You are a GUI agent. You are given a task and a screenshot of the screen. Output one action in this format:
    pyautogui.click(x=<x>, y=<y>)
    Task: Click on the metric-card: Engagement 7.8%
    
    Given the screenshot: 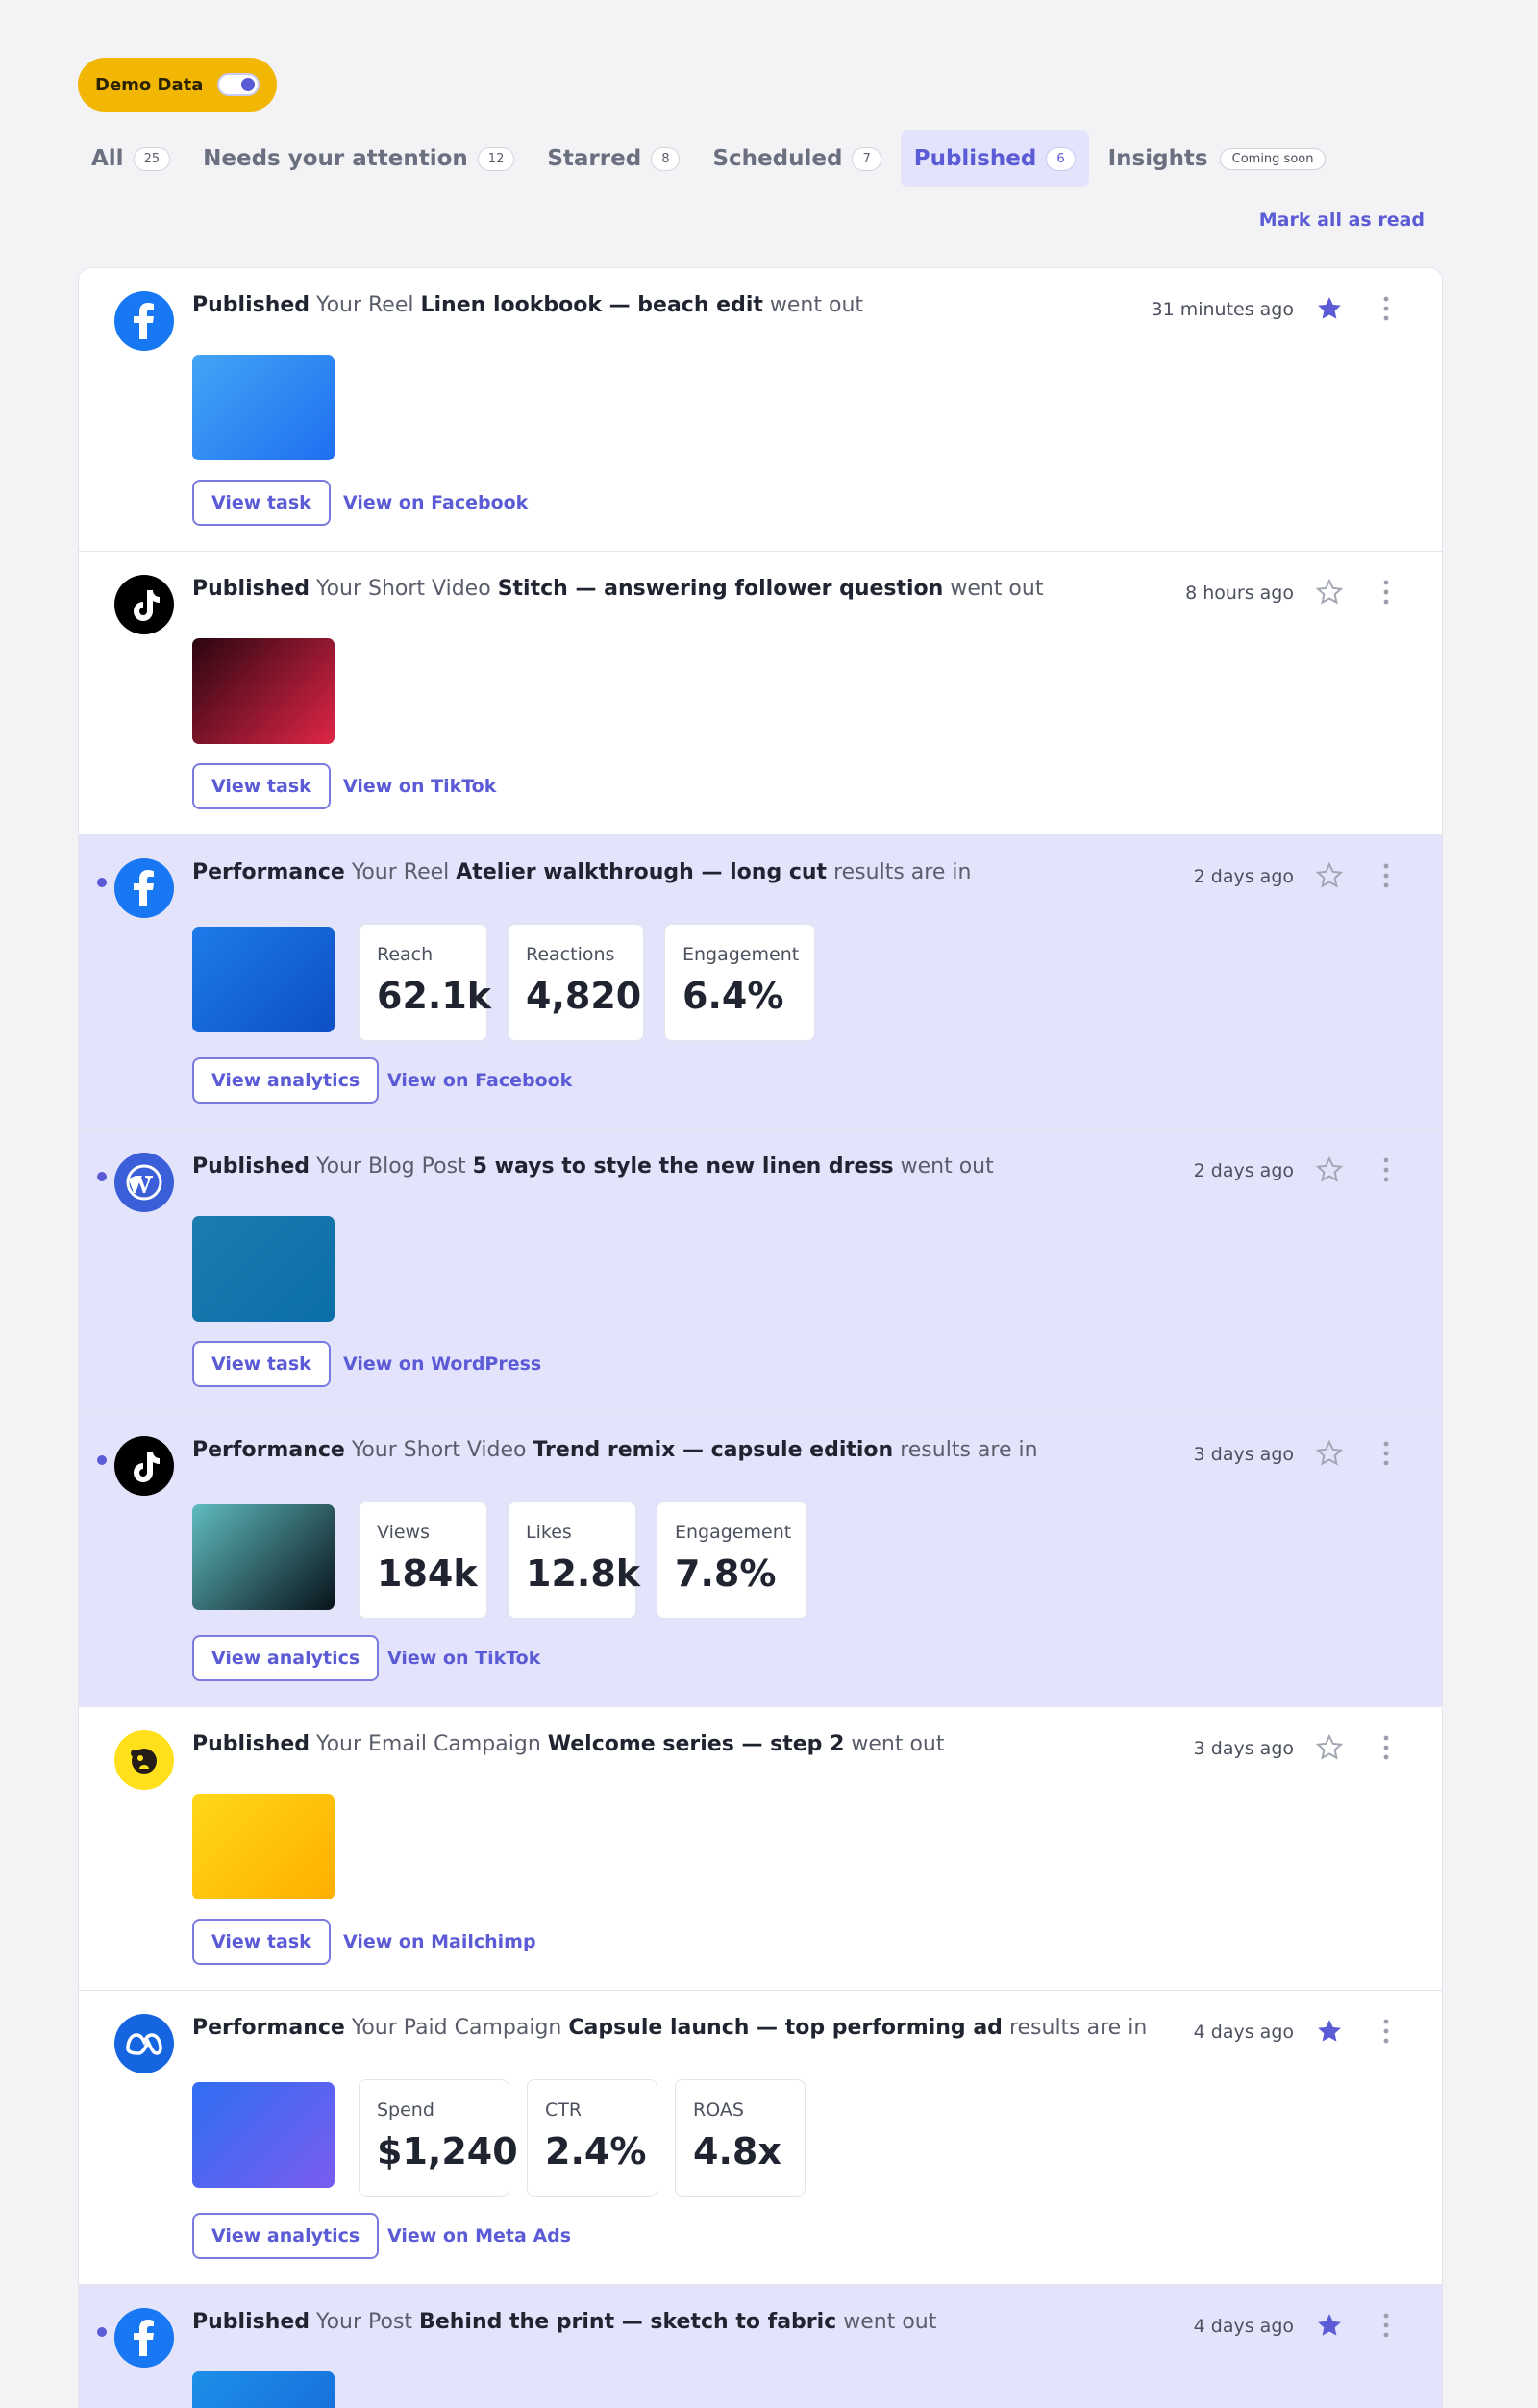 What is the action you would take?
    pyautogui.click(x=732, y=1560)
    